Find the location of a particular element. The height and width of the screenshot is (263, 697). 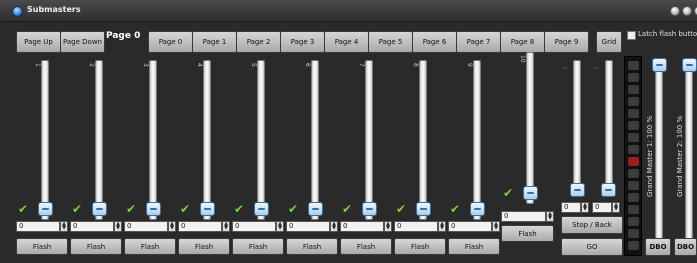

sequence-fader-b-track is located at coordinates (609, 125).